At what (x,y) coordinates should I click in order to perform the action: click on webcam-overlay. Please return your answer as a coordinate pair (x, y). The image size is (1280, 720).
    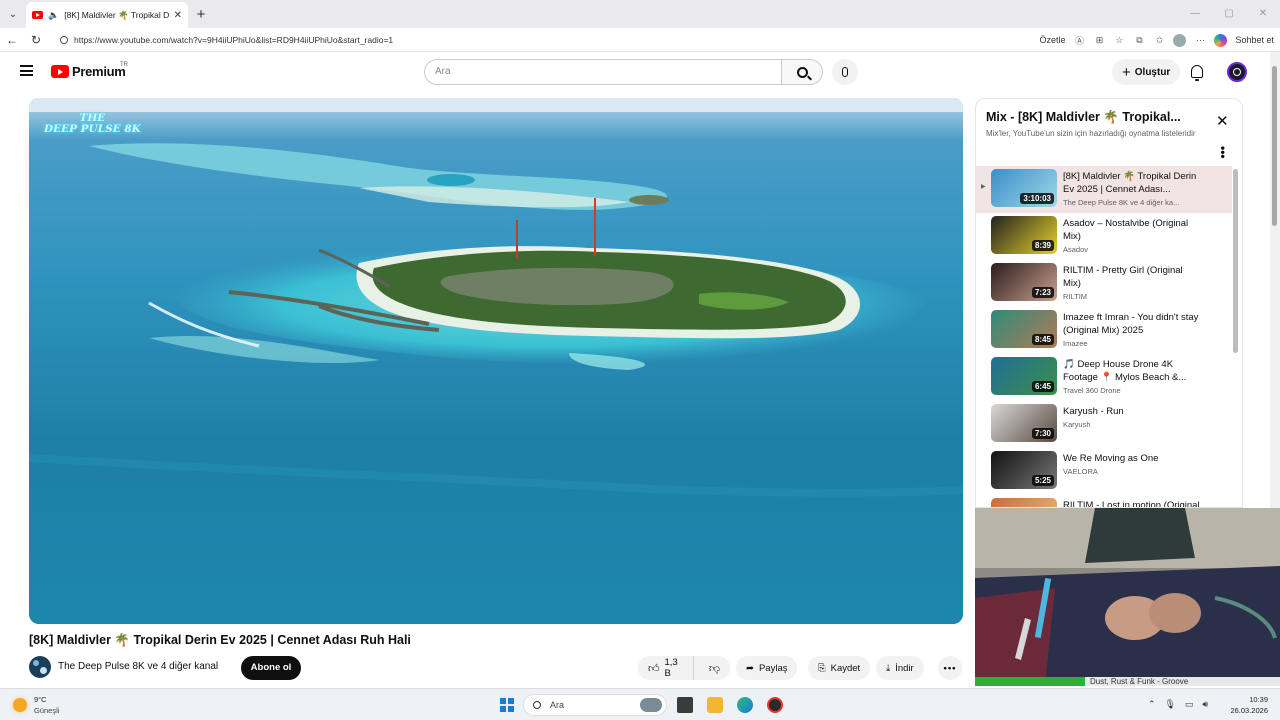
    Looking at the image, I should click on (1127, 596).